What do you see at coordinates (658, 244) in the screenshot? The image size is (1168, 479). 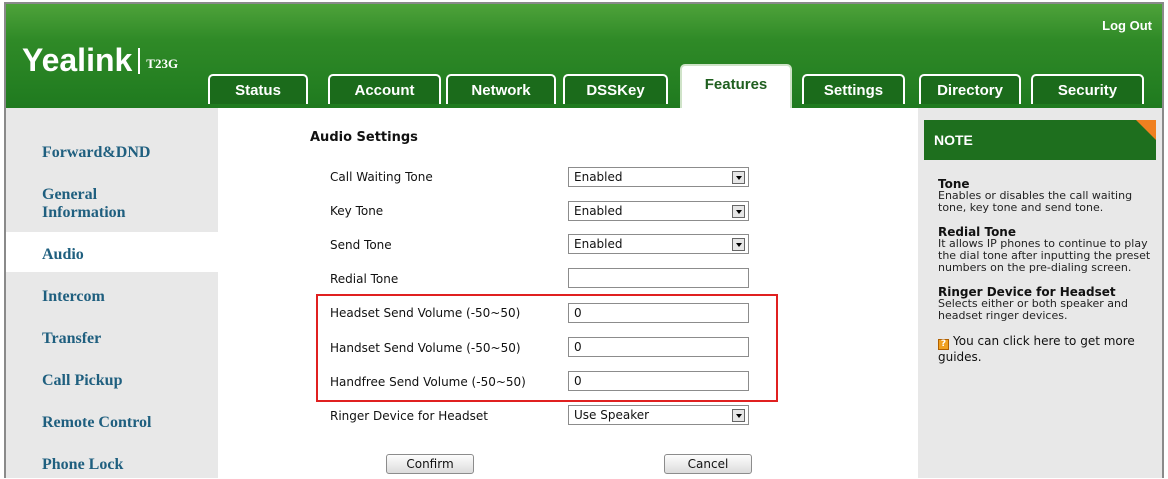 I see `send-tone-select: Enabled` at bounding box center [658, 244].